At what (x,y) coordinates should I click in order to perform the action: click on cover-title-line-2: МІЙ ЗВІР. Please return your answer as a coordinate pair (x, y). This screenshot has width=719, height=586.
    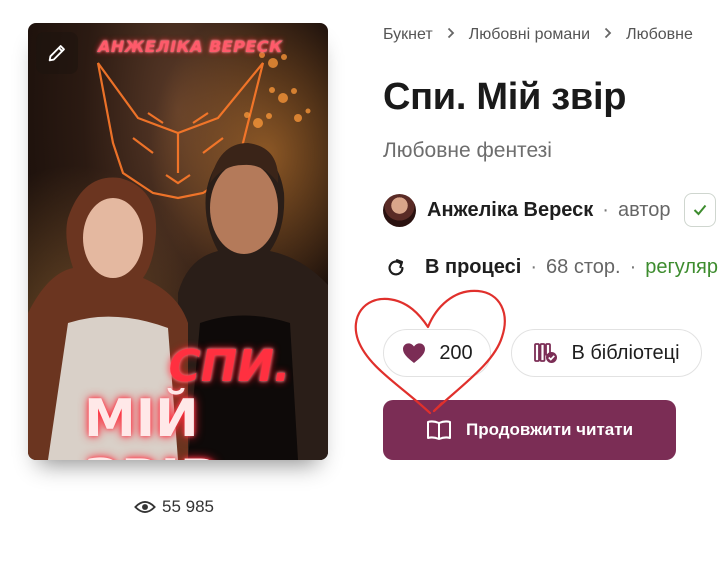
    Looking at the image, I should click on (151, 424).